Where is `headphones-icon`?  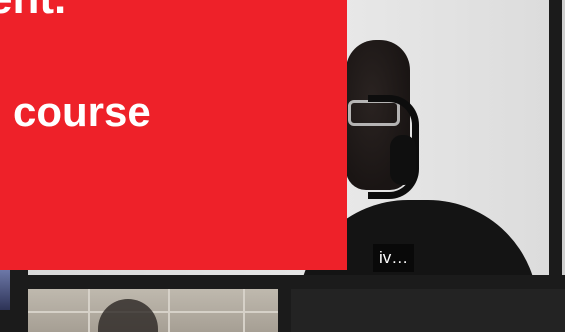
headphones-icon is located at coordinates (403, 160).